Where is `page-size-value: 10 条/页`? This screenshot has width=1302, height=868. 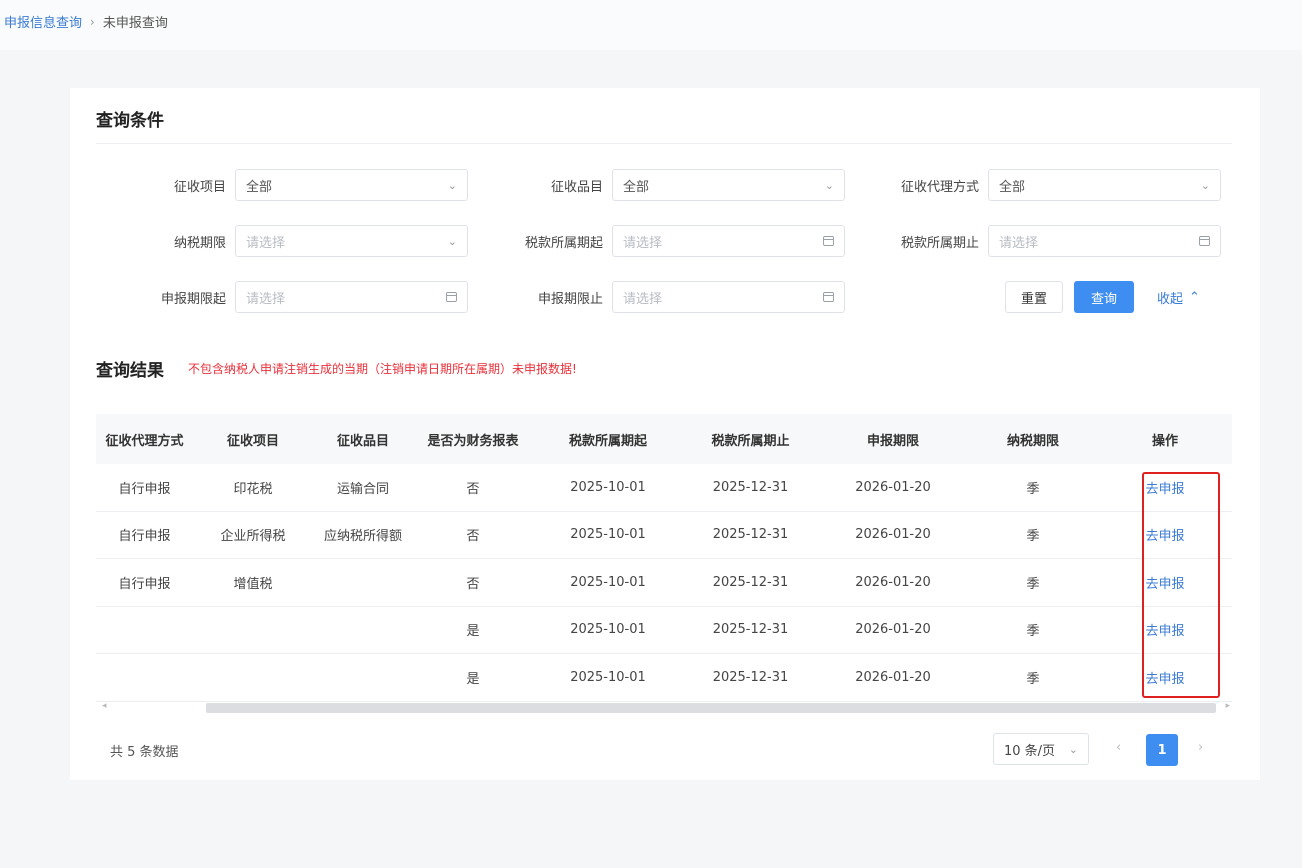
page-size-value: 10 条/页 is located at coordinates (1030, 751).